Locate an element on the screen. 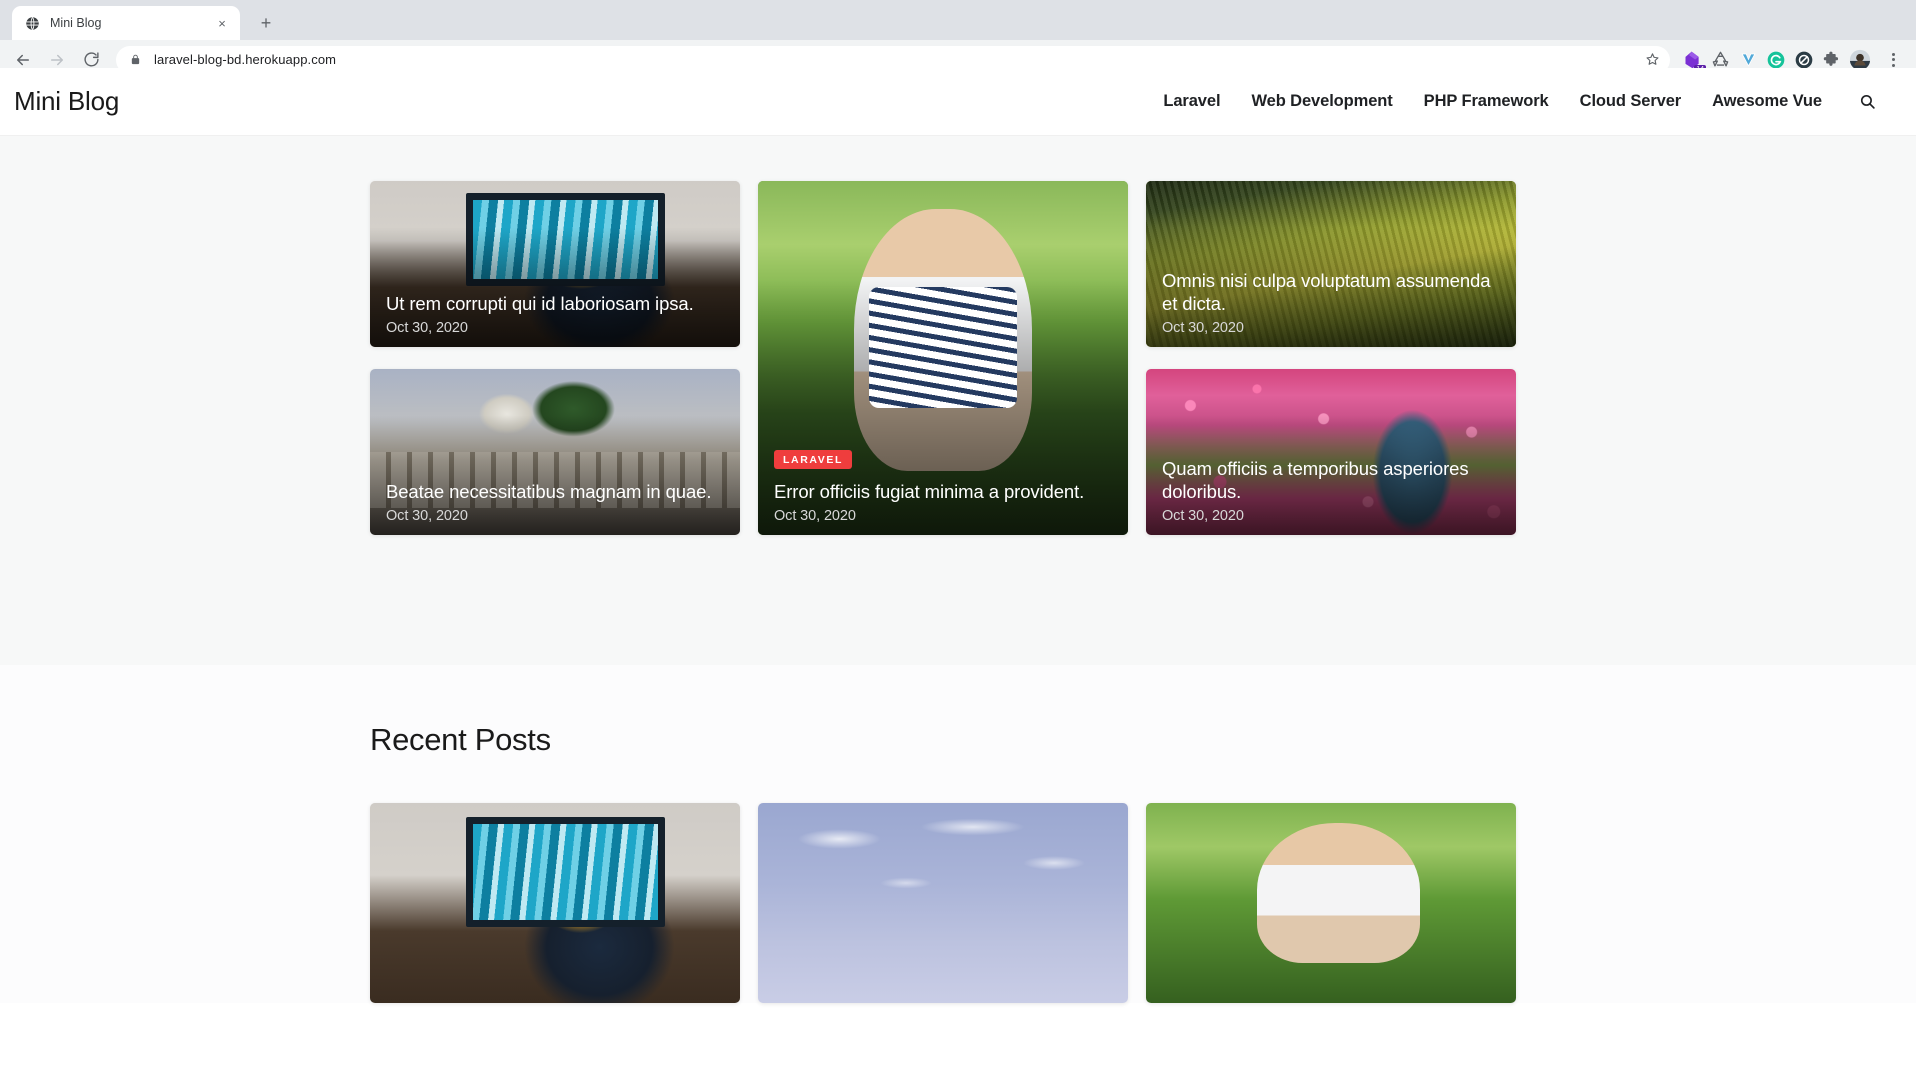 This screenshot has height=1079, width=1916. post-title: Beatae necessitatibus magnam in quae. is located at coordinates (555, 492).